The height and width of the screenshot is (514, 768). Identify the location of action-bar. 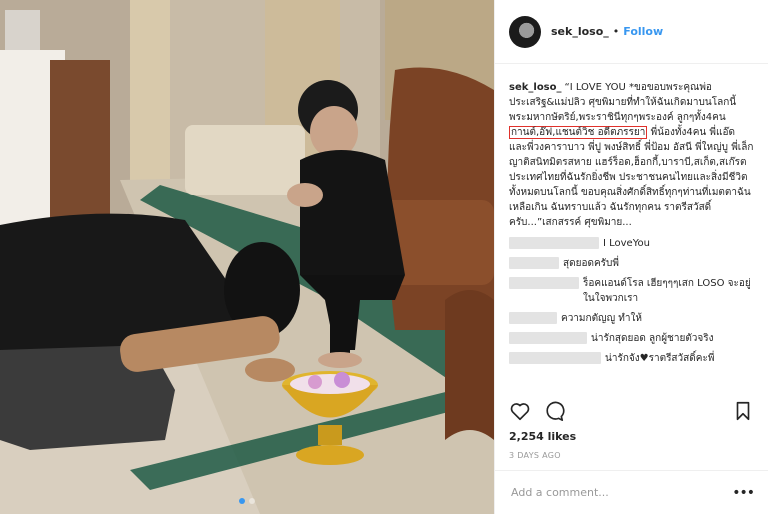
(631, 411).